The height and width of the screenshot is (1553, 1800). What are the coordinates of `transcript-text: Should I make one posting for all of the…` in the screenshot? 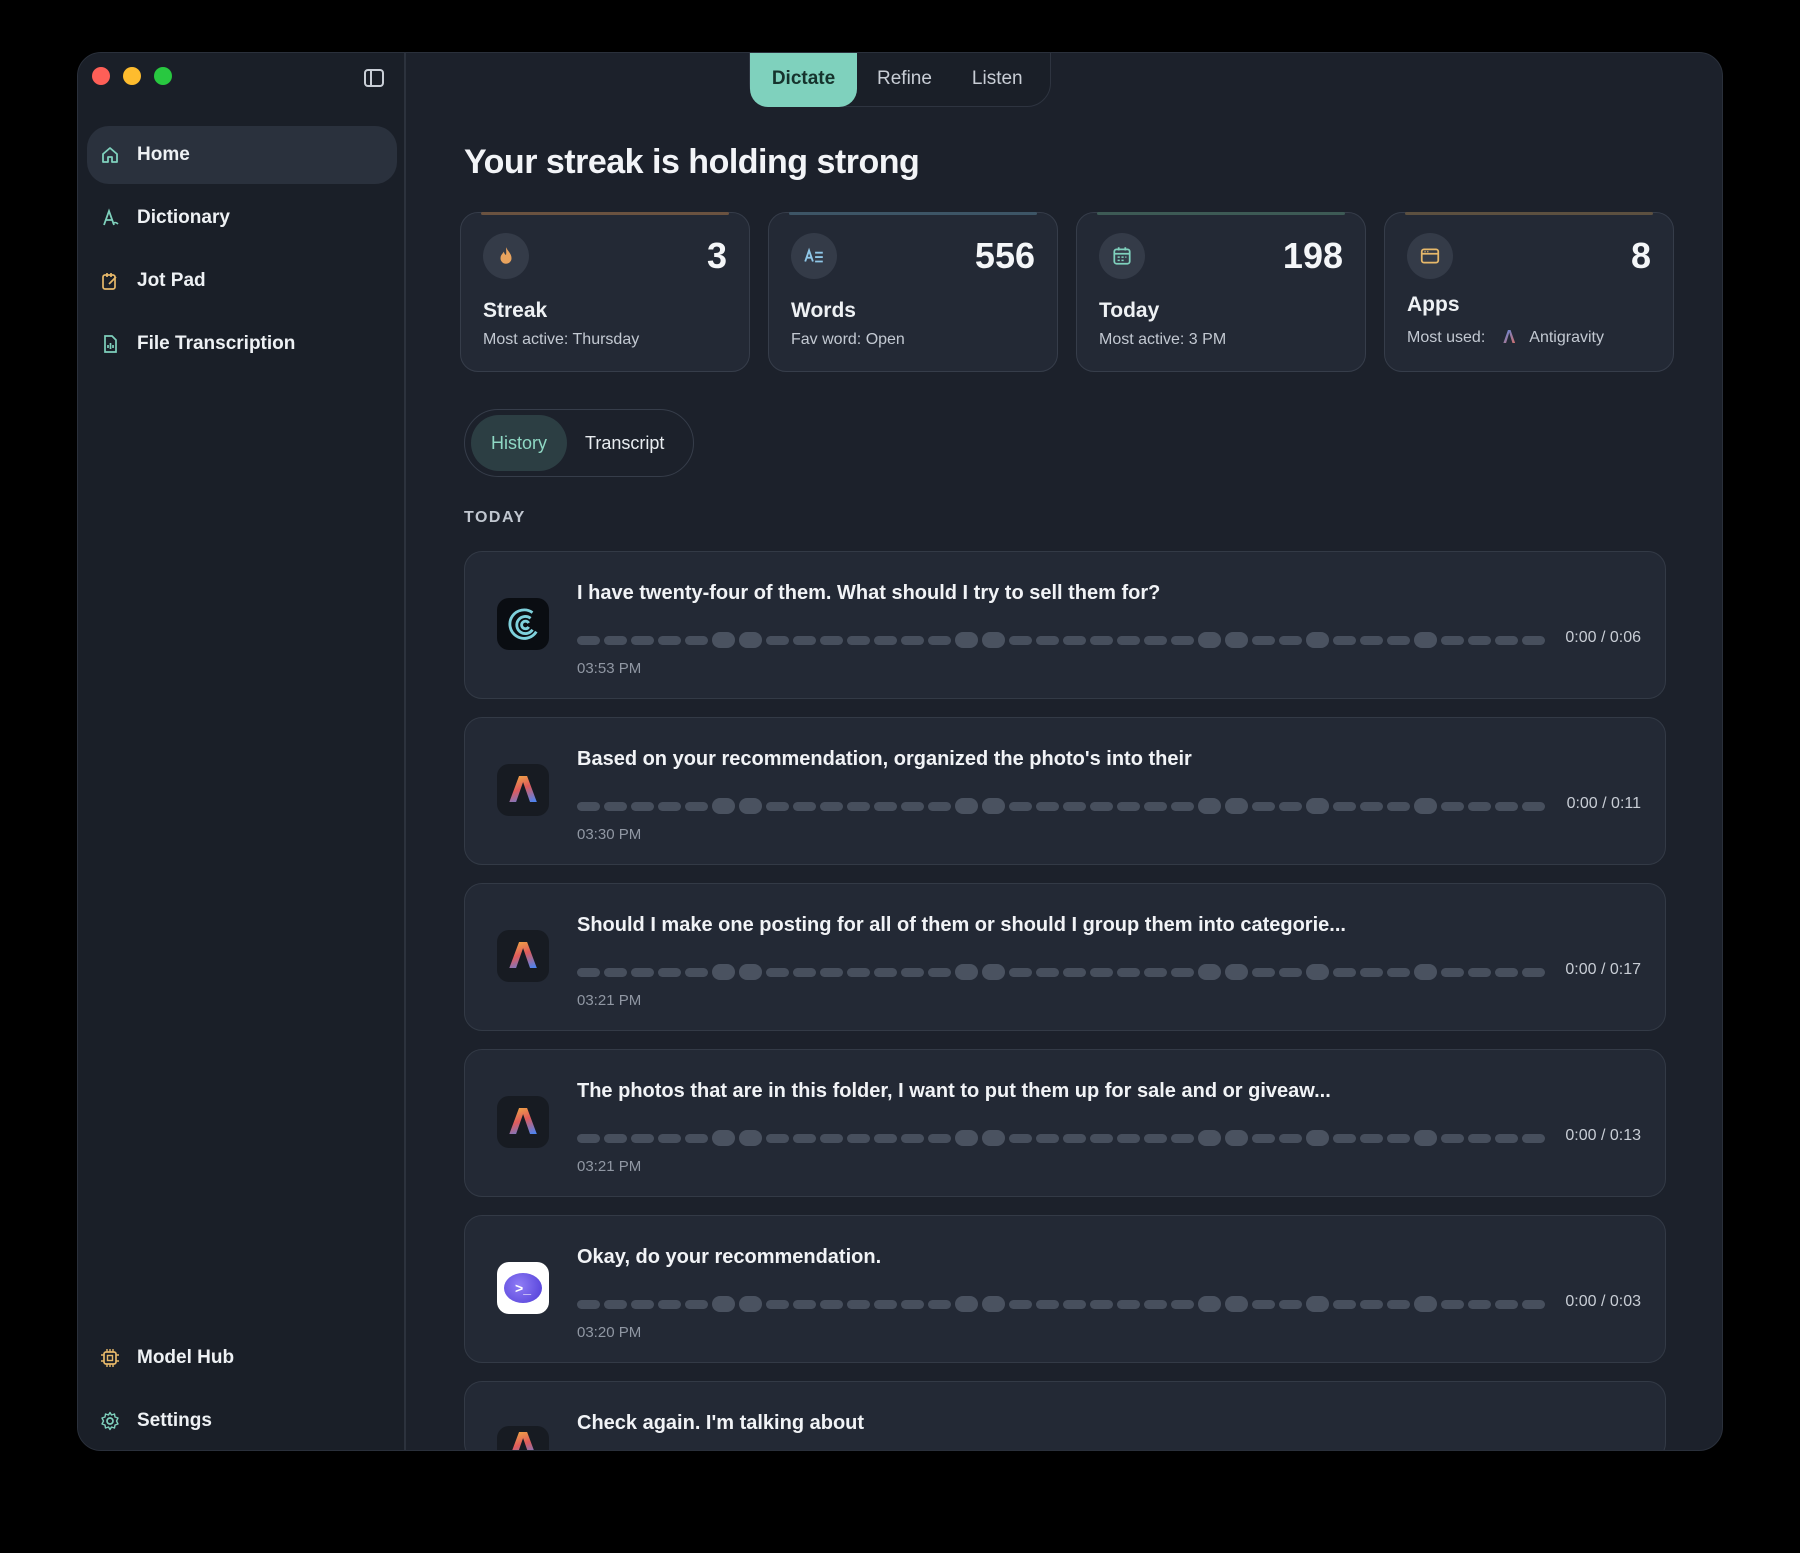 It's located at (961, 925).